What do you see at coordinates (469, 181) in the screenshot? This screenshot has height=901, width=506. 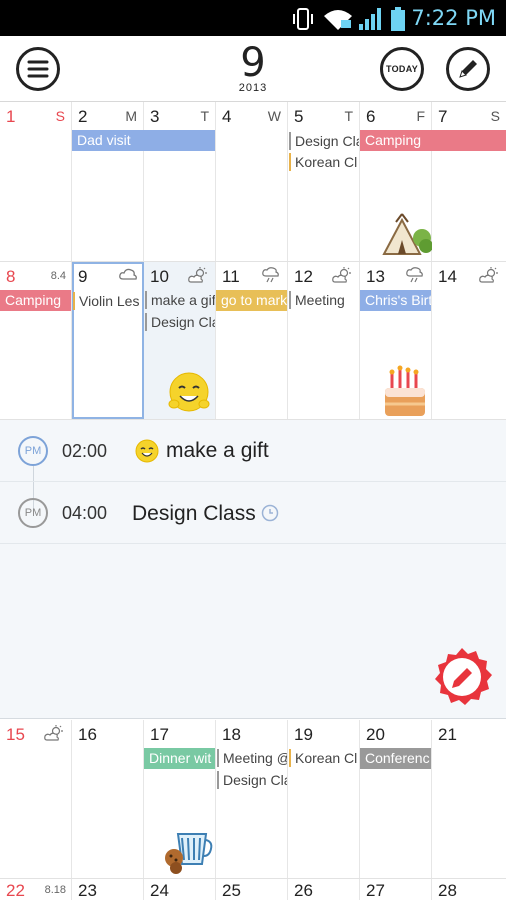 I see `day-cell: 7 S` at bounding box center [469, 181].